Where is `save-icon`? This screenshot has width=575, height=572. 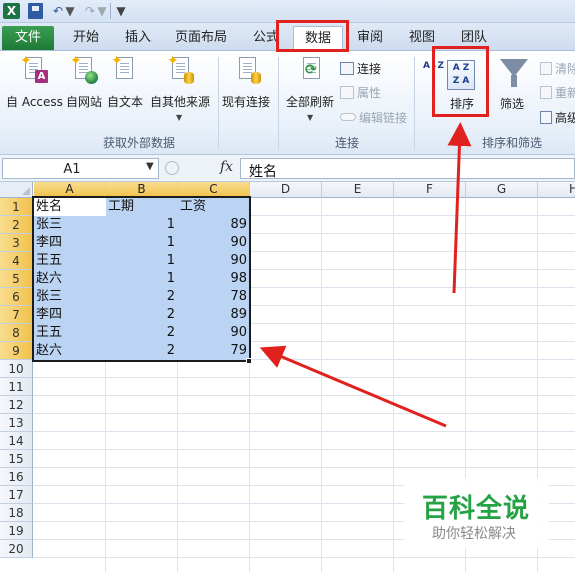 save-icon is located at coordinates (35, 11).